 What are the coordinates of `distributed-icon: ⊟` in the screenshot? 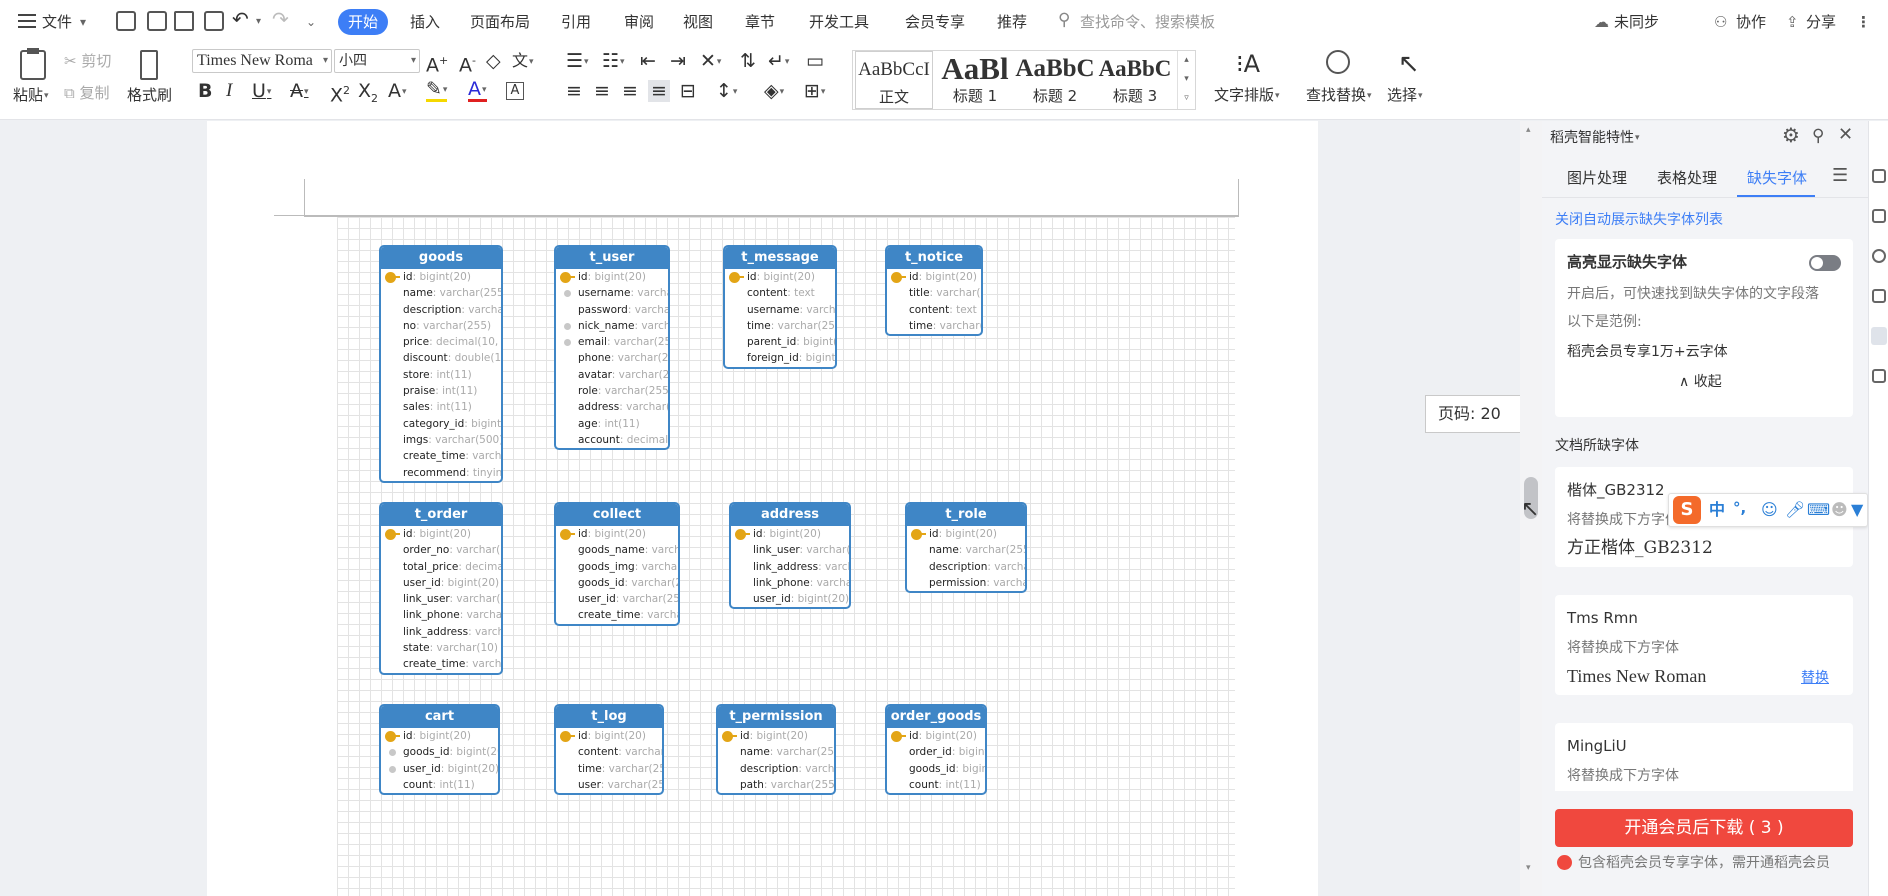 It's located at (688, 91).